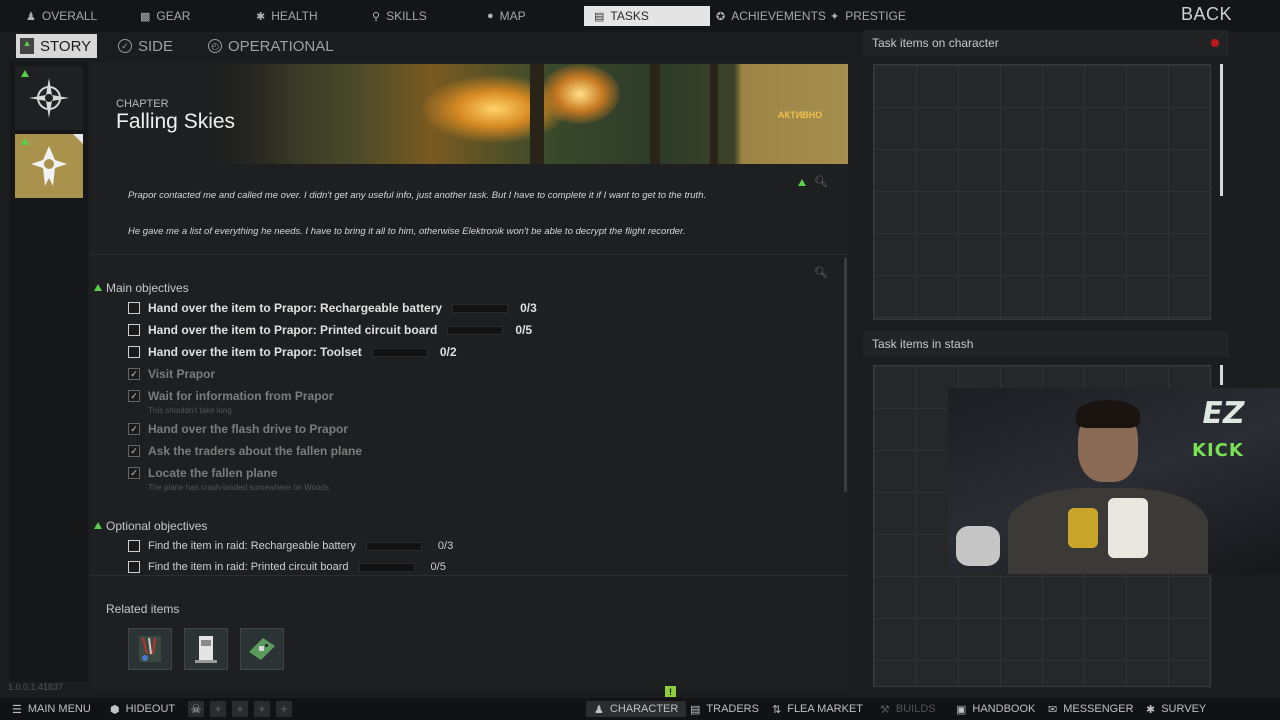  What do you see at coordinates (17, 709) in the screenshot?
I see `menu-icon: ☰` at bounding box center [17, 709].